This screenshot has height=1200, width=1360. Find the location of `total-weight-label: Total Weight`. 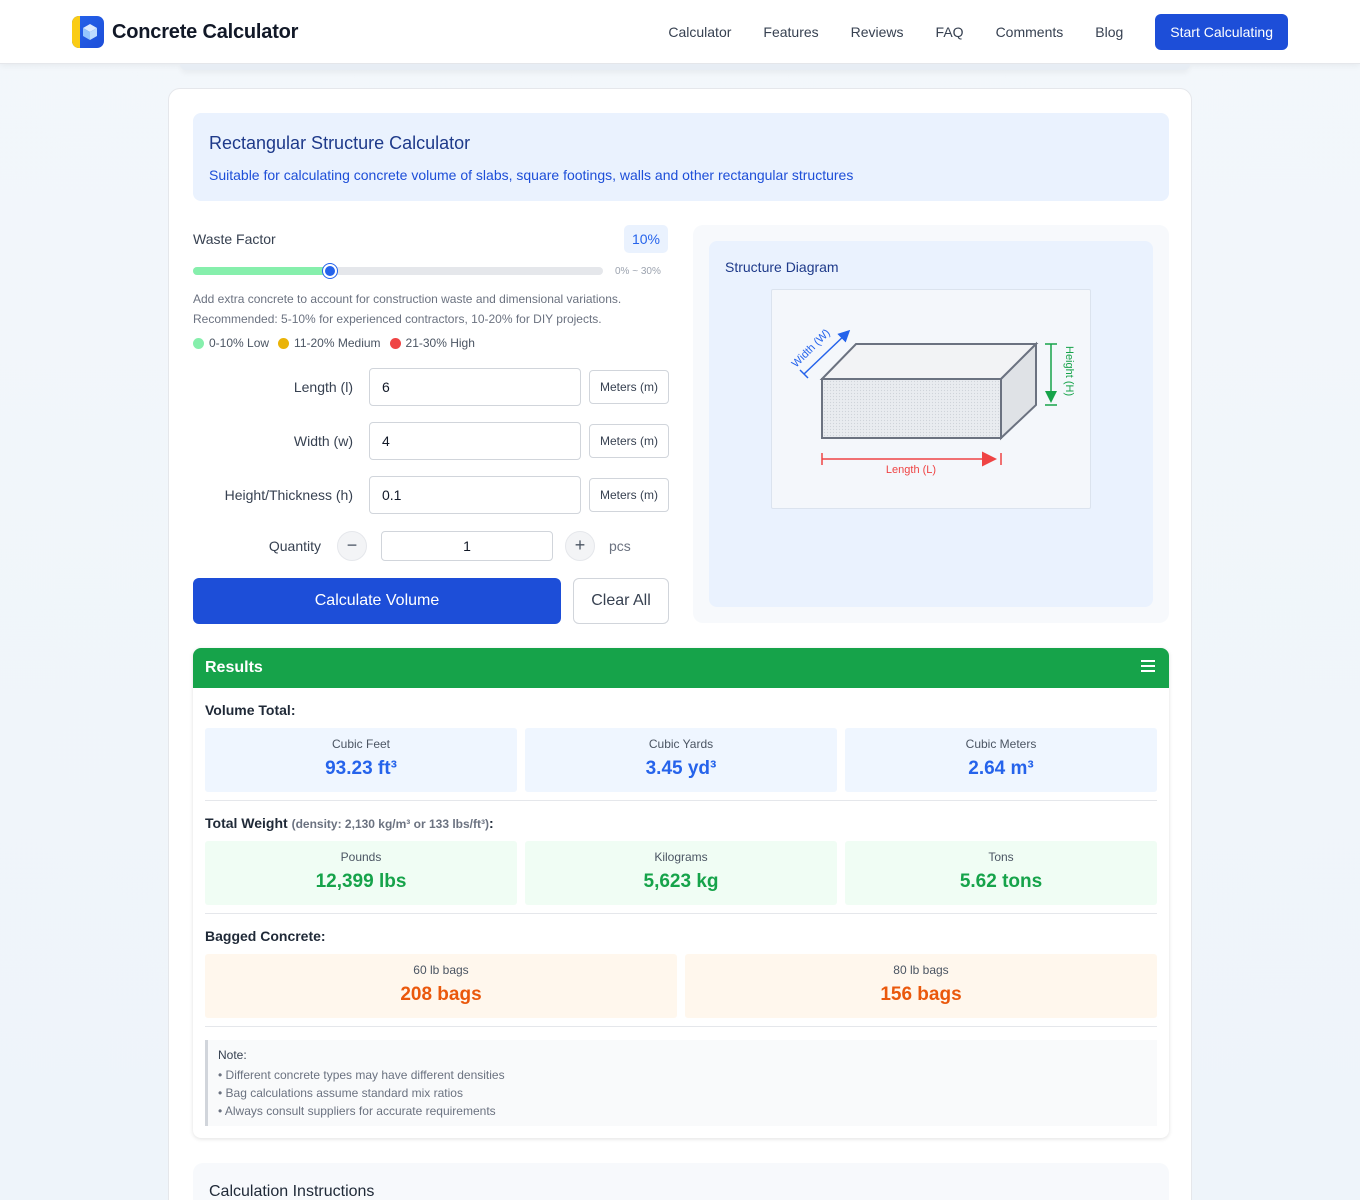

total-weight-label: Total Weight is located at coordinates (246, 823).